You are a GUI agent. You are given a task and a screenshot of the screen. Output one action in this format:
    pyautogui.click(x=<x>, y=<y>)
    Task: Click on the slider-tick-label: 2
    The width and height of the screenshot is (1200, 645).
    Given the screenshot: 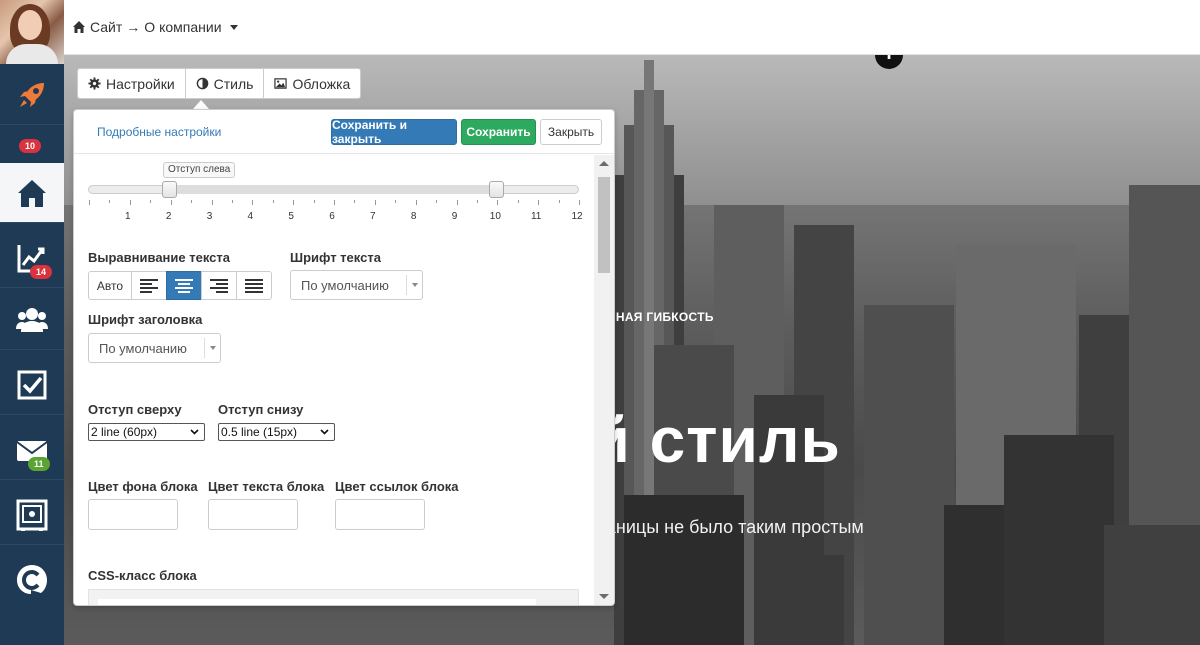 What is the action you would take?
    pyautogui.click(x=168, y=216)
    